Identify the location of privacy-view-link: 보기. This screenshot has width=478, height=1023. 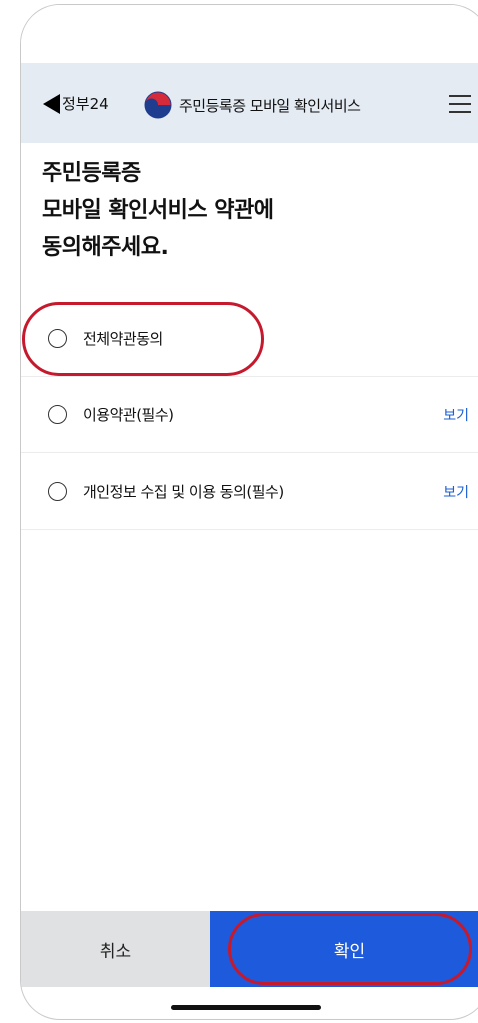
(456, 492).